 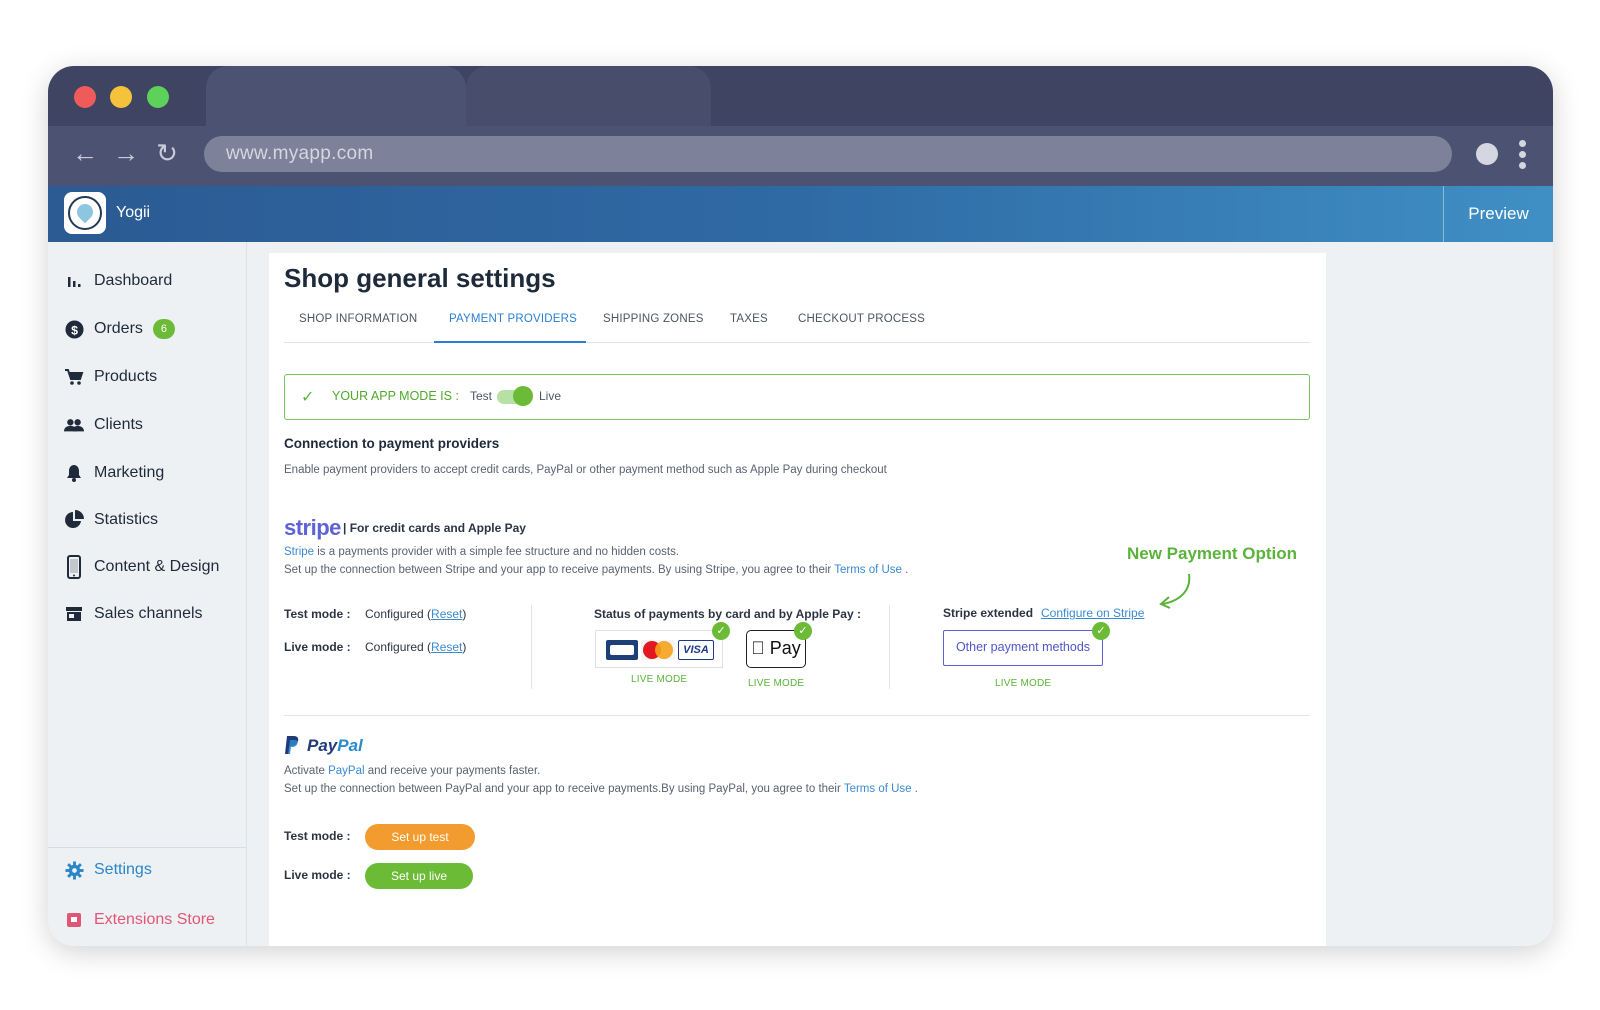 I want to click on app-name: Yogii, so click(x=133, y=212).